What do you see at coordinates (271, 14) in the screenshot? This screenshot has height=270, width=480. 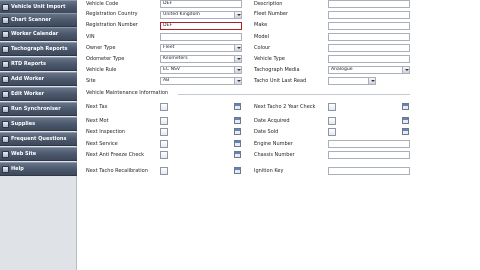 I see `fleet-number-label: Fleet Number` at bounding box center [271, 14].